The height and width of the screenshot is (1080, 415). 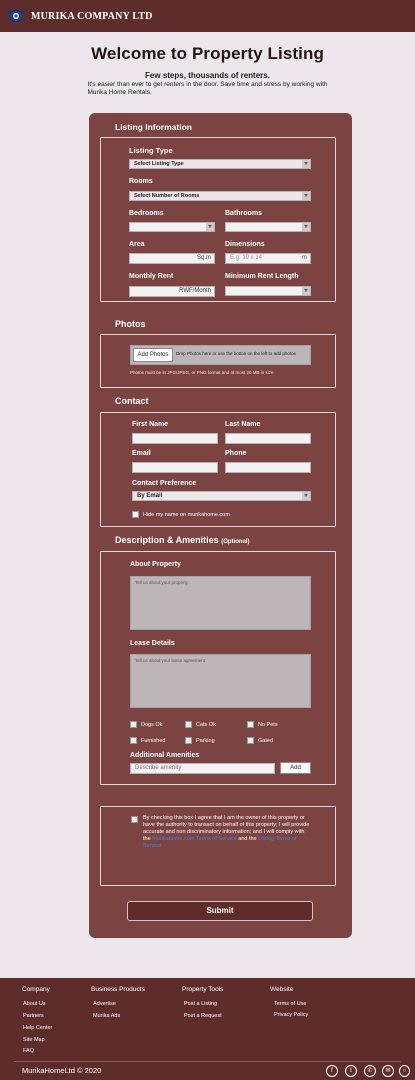 What do you see at coordinates (221, 496) in the screenshot?
I see `contact-preference-select: By Email ▾` at bounding box center [221, 496].